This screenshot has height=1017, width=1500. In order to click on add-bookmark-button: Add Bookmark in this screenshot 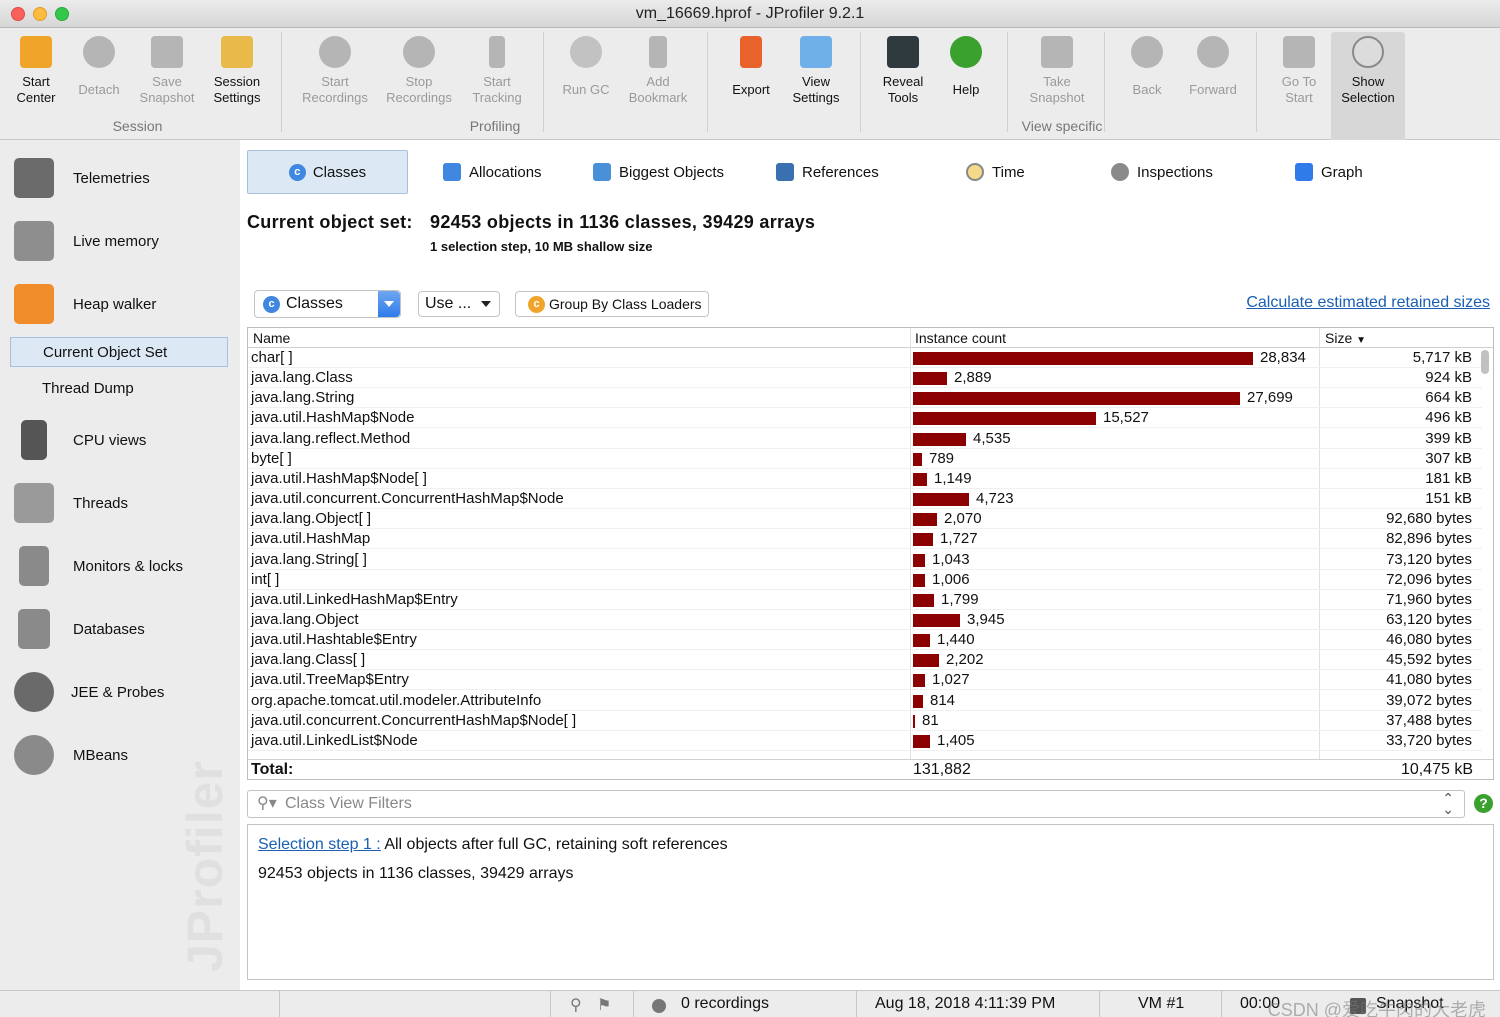, I will do `click(658, 75)`.